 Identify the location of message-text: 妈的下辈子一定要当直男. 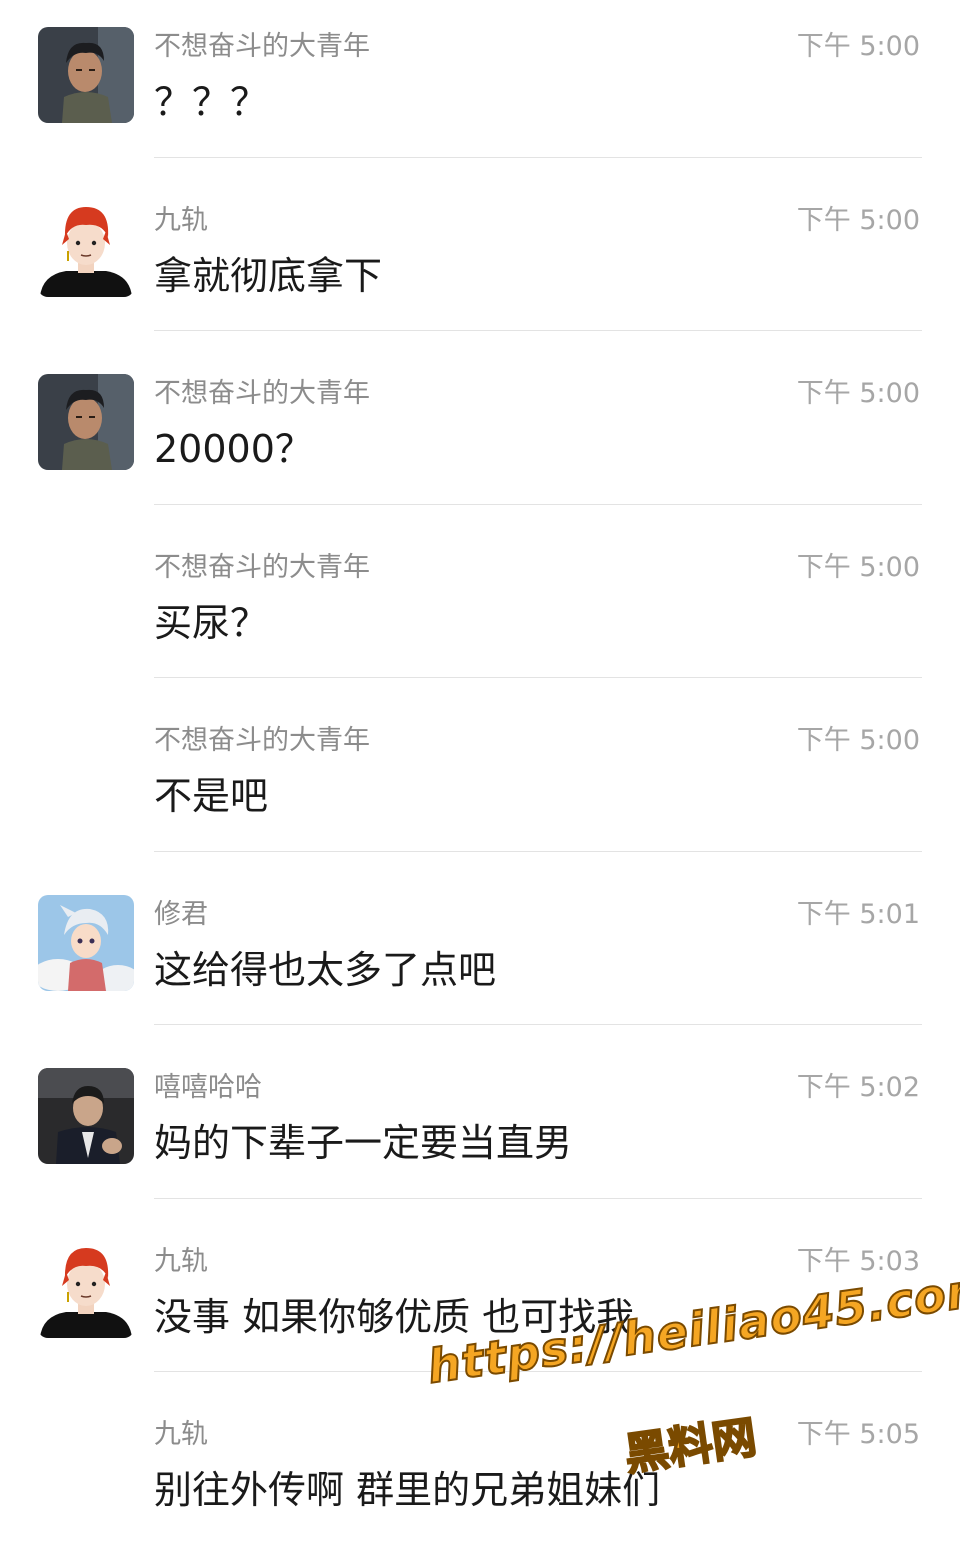
(363, 1143).